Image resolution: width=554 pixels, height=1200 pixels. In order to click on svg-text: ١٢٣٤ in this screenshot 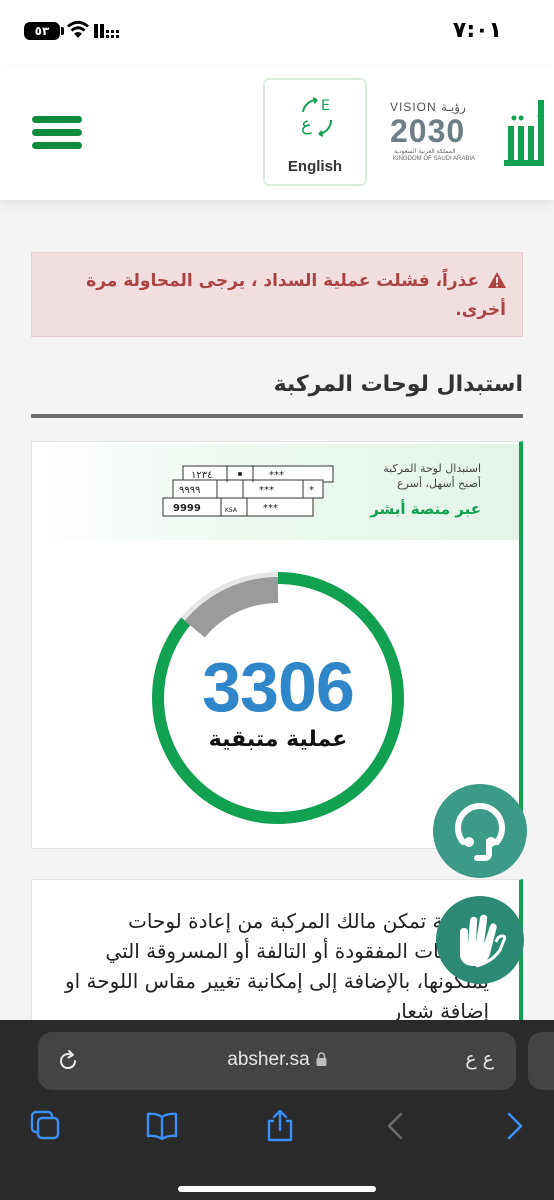, I will do `click(201, 475)`.